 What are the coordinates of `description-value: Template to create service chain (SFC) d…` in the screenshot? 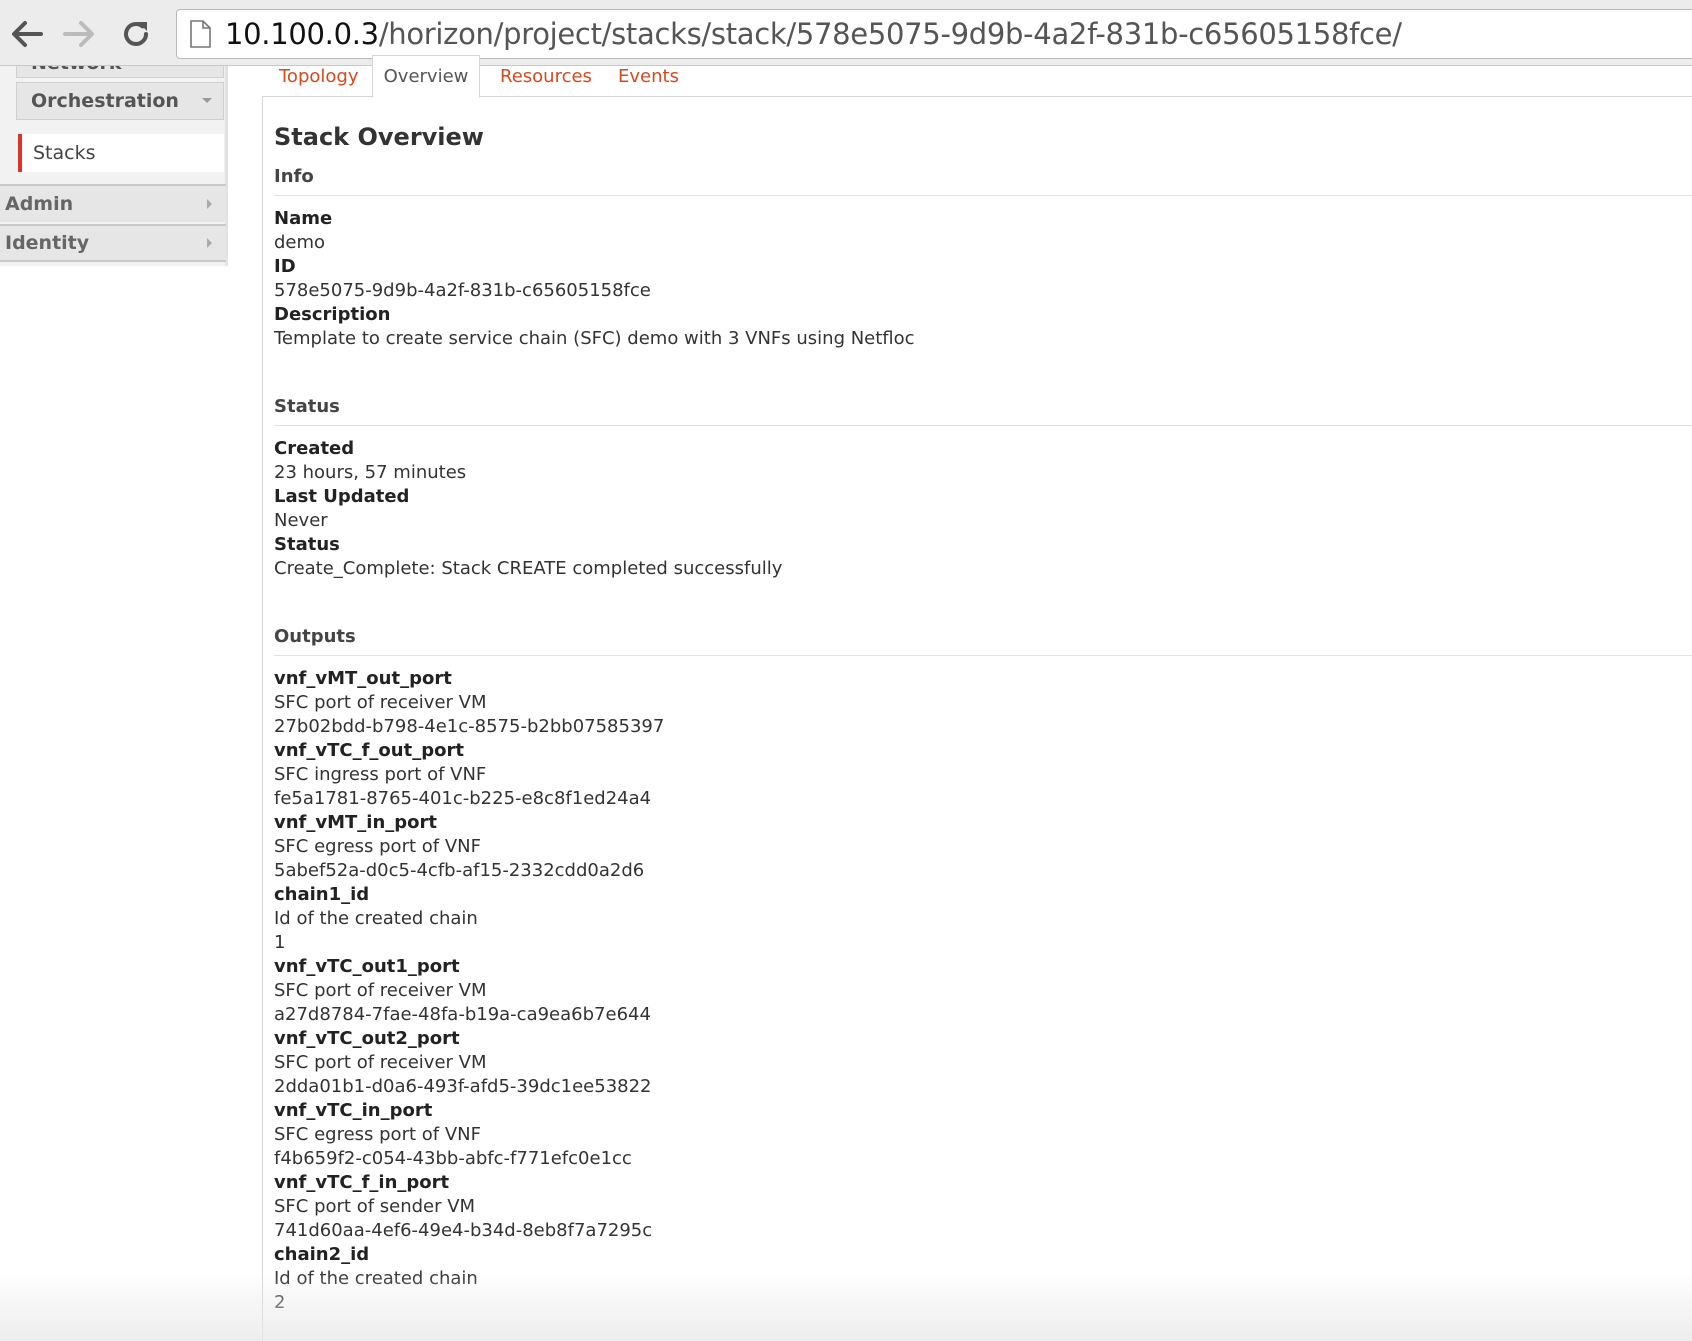 It's located at (594, 338).